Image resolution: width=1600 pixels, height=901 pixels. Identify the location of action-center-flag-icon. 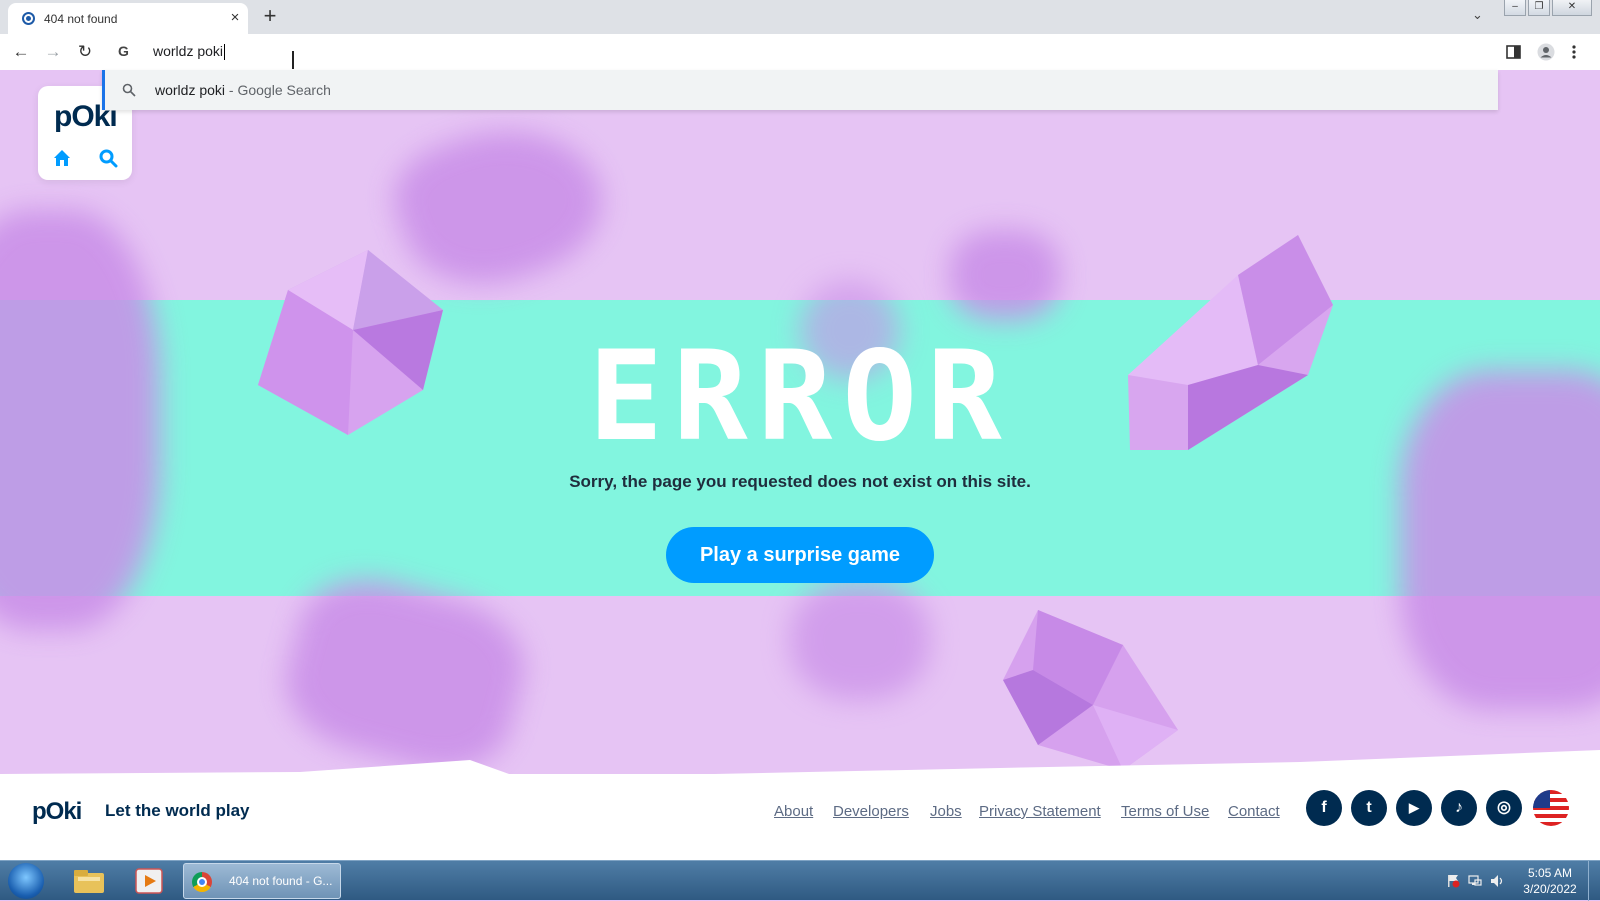
(1453, 881).